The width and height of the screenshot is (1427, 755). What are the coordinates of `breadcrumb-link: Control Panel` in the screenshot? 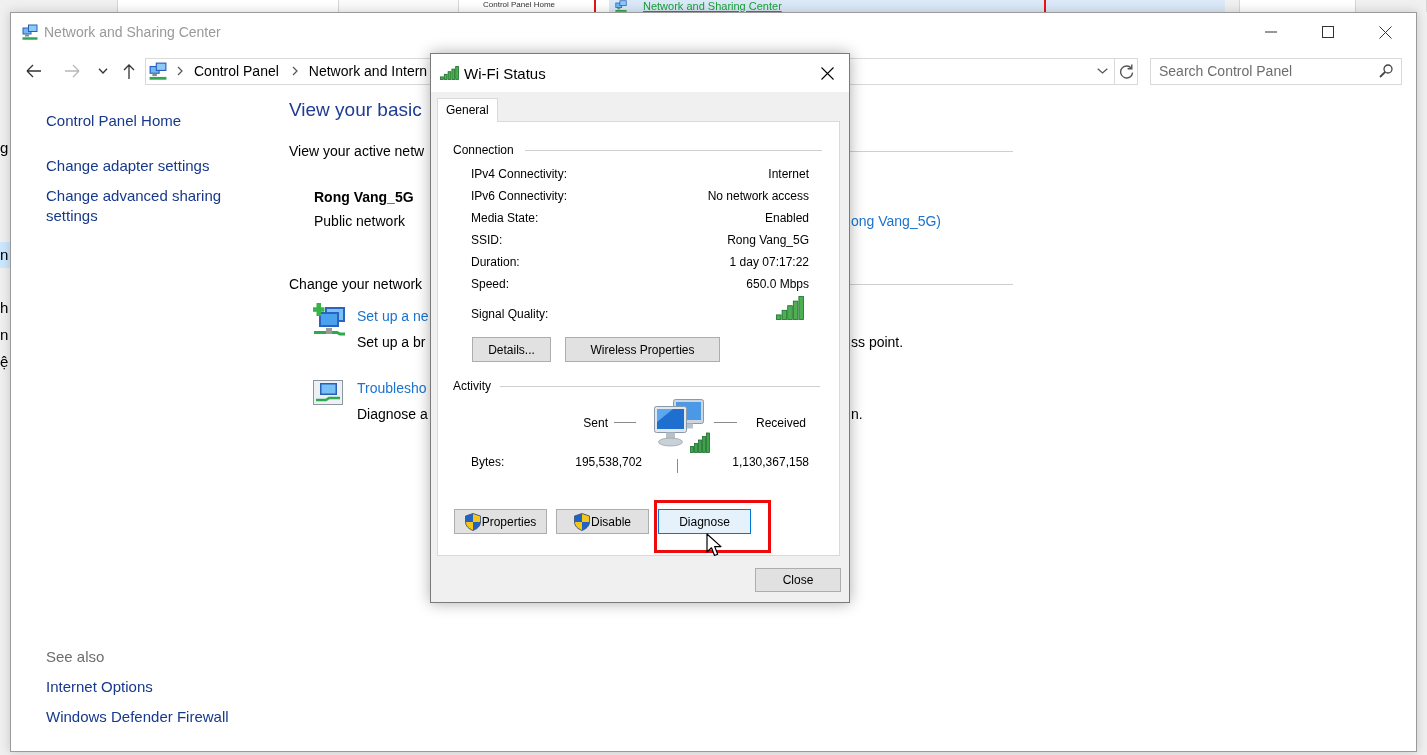 It's located at (236, 71).